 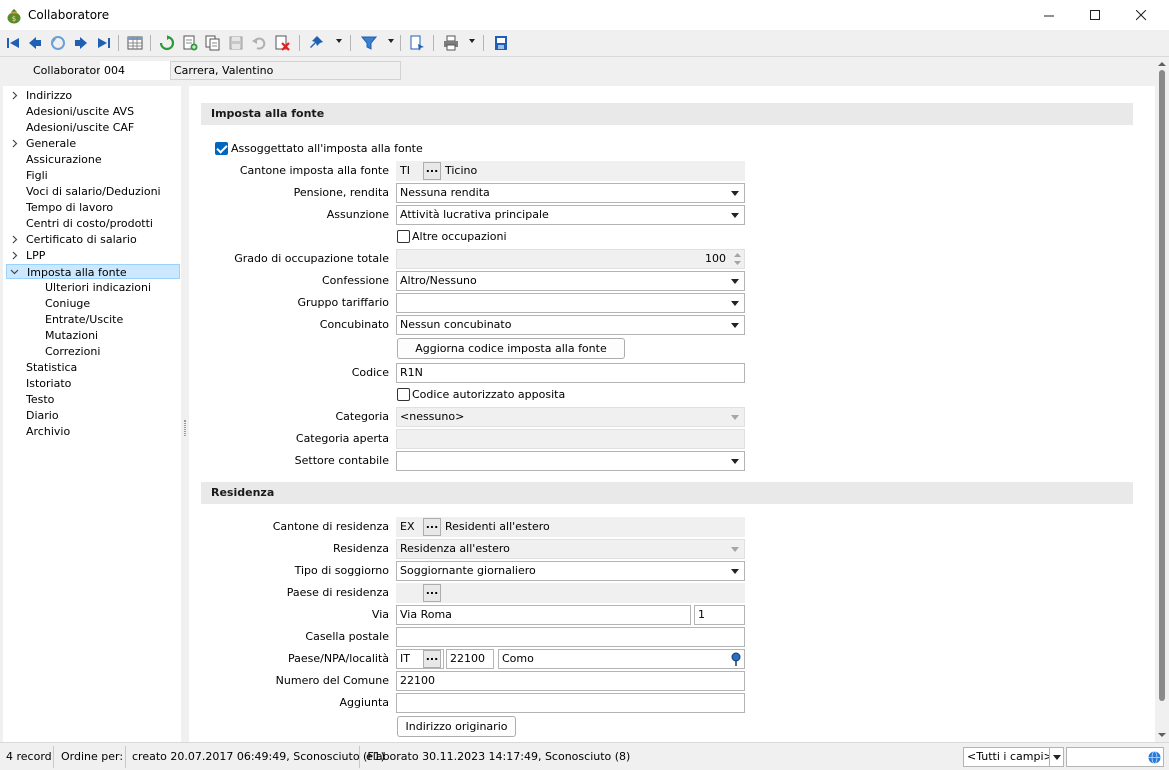 I want to click on tree-item: Tempo di lavoro, so click(x=69, y=207).